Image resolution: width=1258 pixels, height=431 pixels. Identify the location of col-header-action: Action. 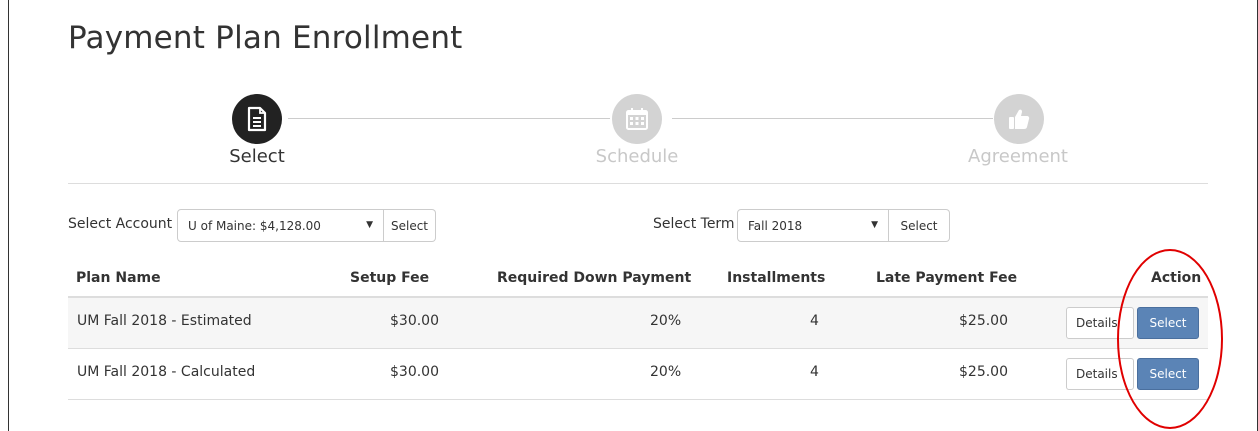
(1176, 278).